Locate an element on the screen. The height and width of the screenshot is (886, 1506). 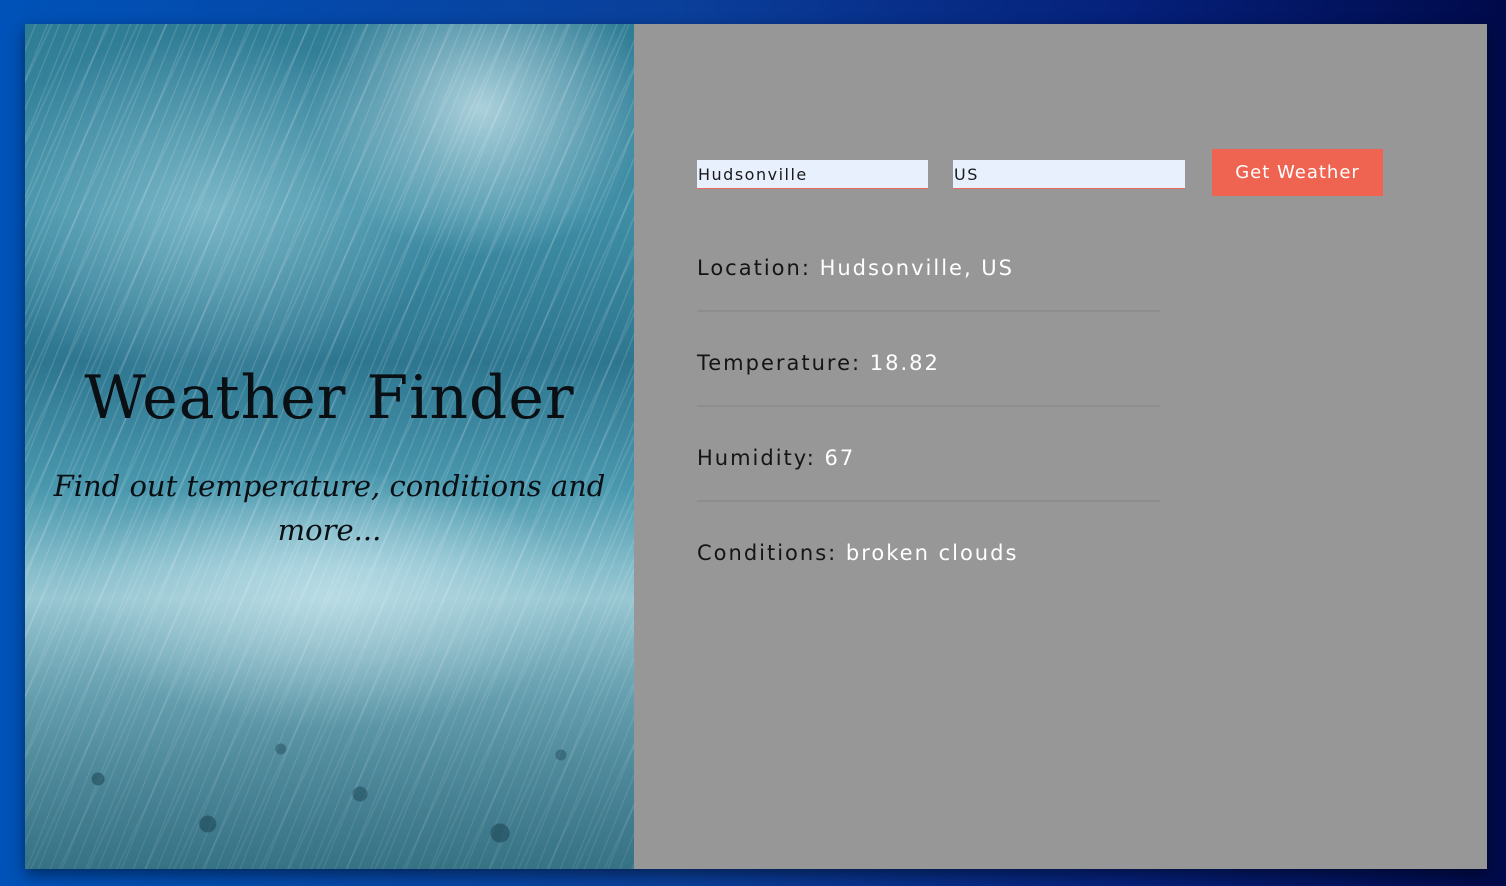
location-row: Location: Hudsonville, US is located at coordinates (928, 279).